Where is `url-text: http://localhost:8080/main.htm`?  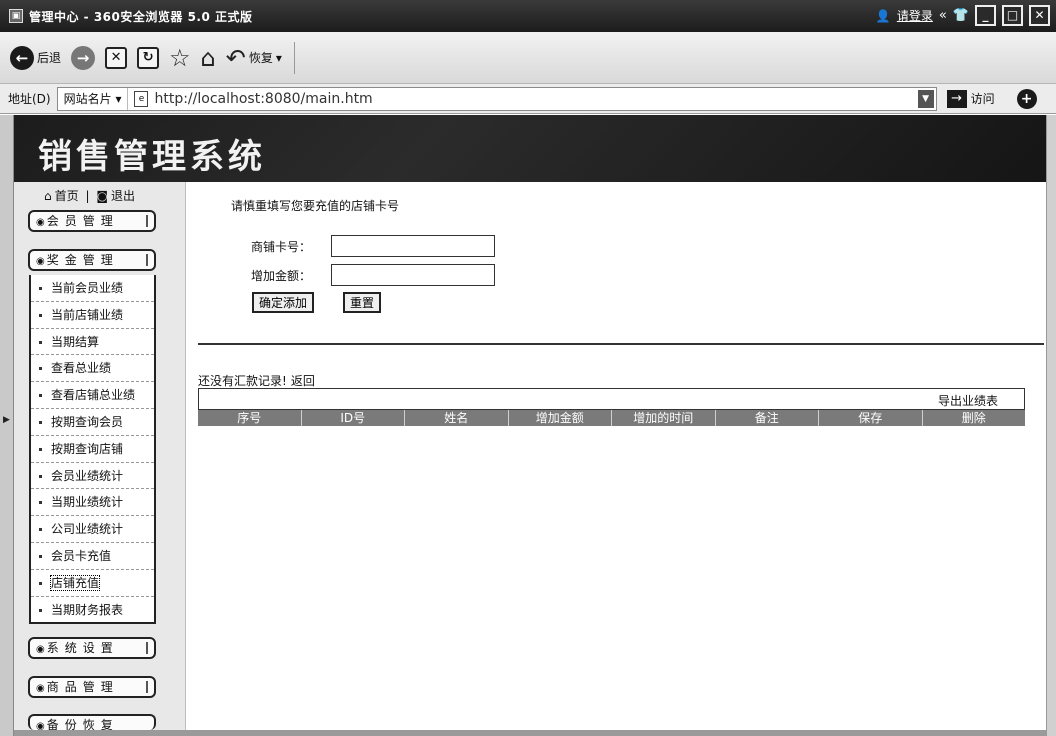
url-text: http://localhost:8080/main.htm is located at coordinates (263, 99).